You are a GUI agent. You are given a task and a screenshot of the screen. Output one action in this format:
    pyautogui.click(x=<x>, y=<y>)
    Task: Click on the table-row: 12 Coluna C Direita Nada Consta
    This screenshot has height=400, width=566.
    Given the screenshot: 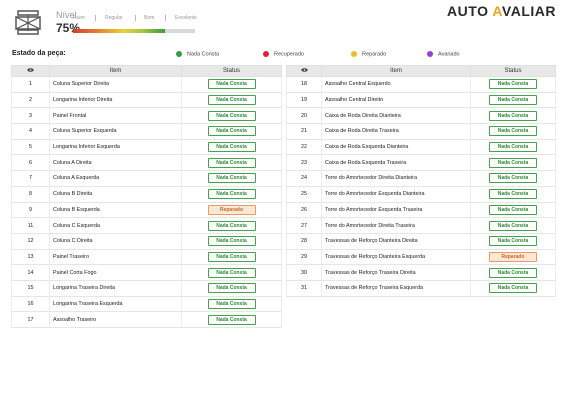 What is the action you would take?
    pyautogui.click(x=146, y=241)
    